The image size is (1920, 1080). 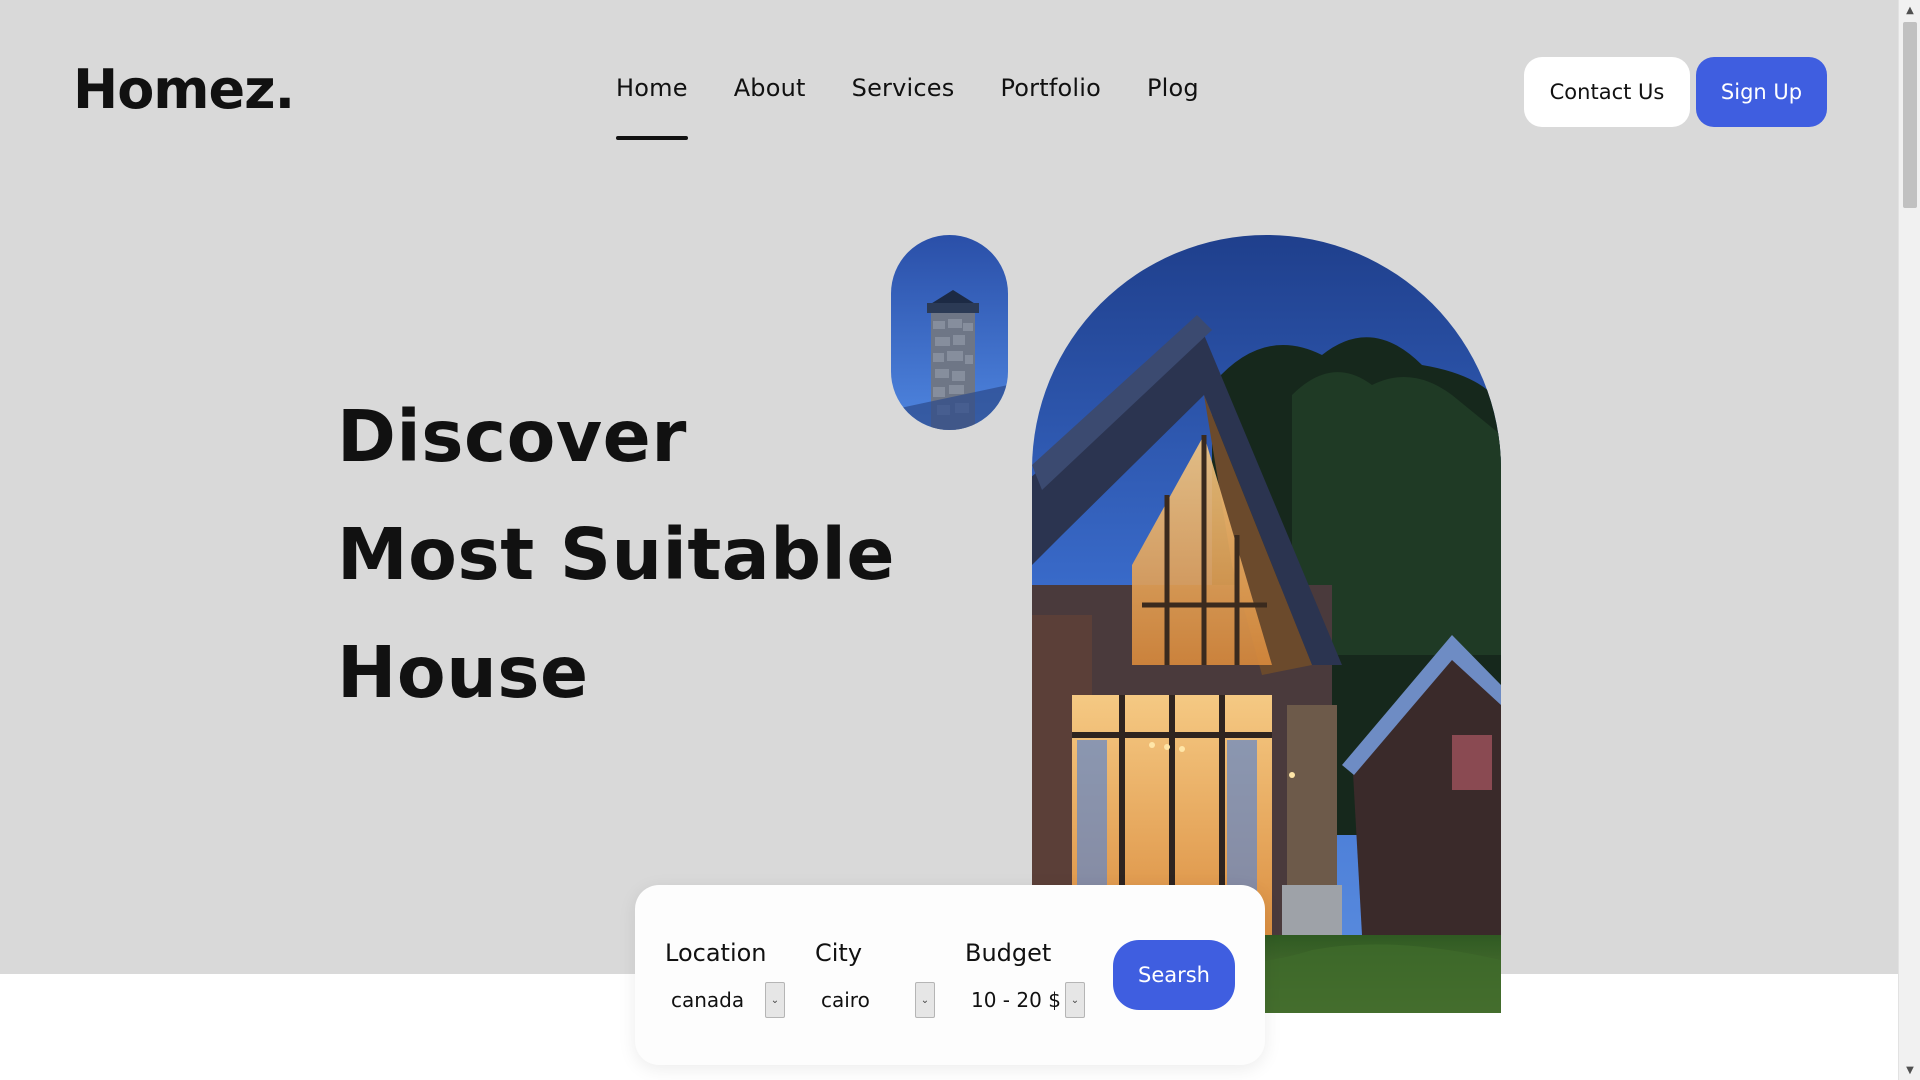 I want to click on main-nav: Home About Services Portfolio Plog, so click(x=907, y=107).